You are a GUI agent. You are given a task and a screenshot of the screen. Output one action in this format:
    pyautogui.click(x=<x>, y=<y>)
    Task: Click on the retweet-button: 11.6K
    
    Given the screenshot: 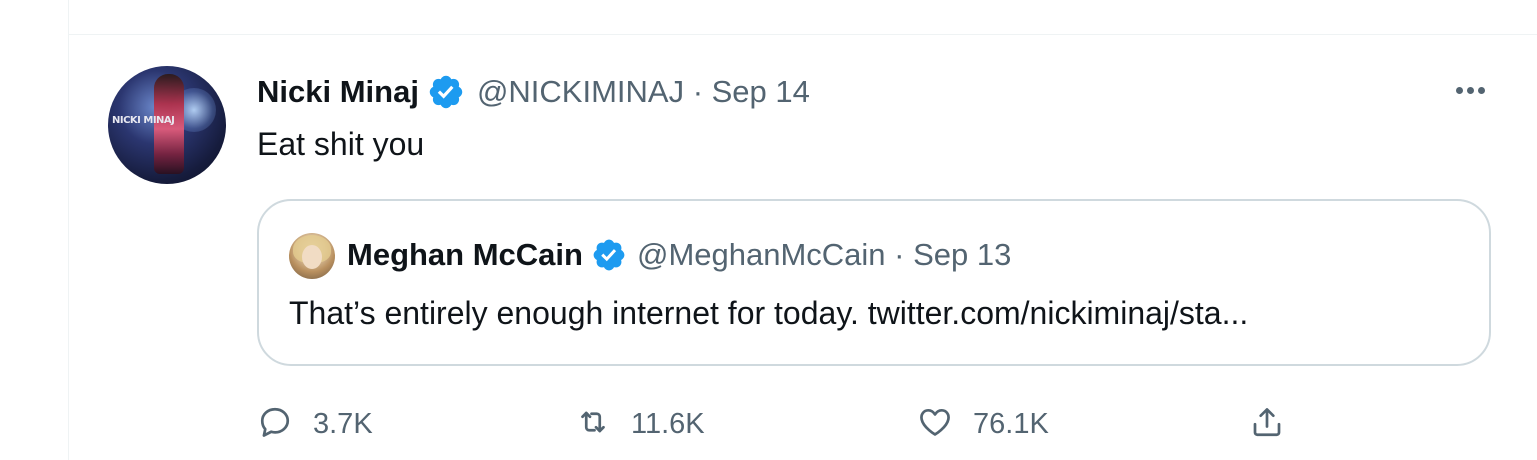 What is the action you would take?
    pyautogui.click(x=640, y=424)
    